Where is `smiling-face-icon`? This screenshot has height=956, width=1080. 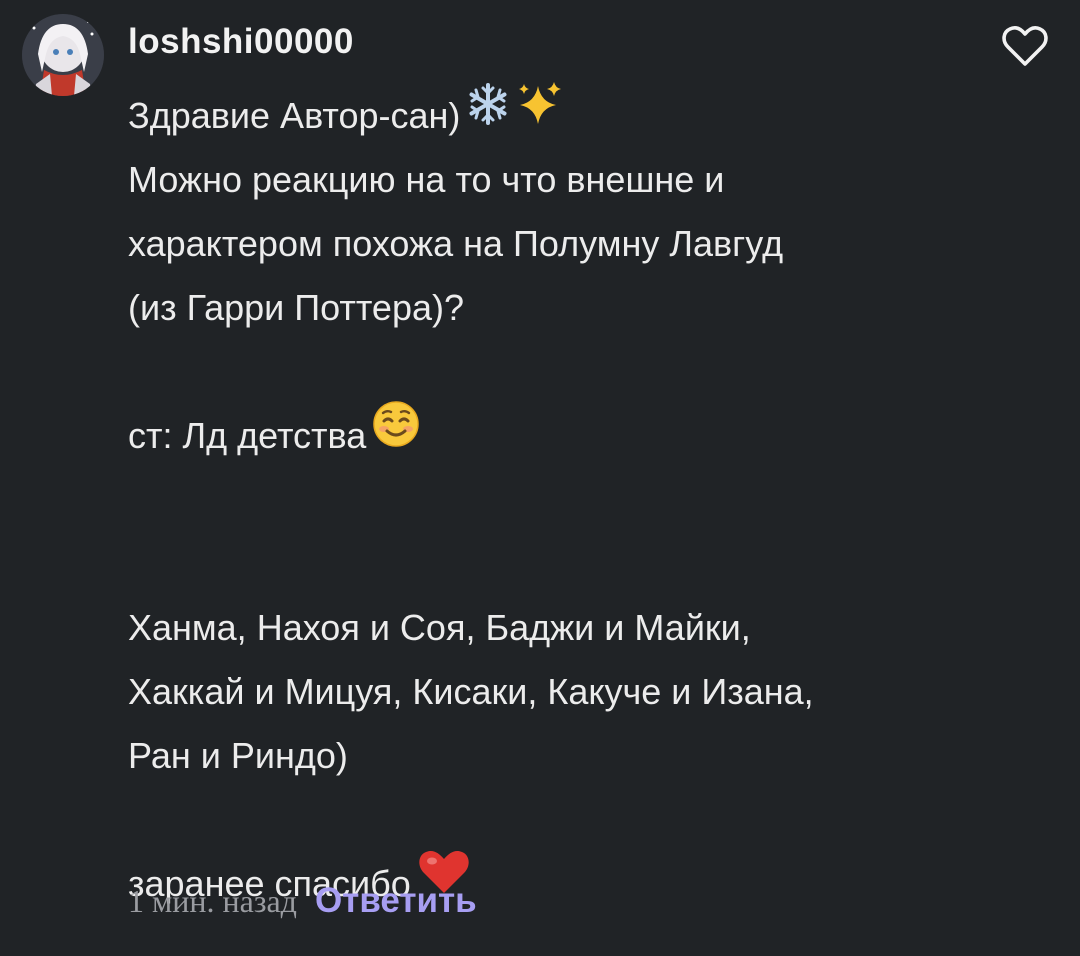 smiling-face-icon is located at coordinates (396, 434).